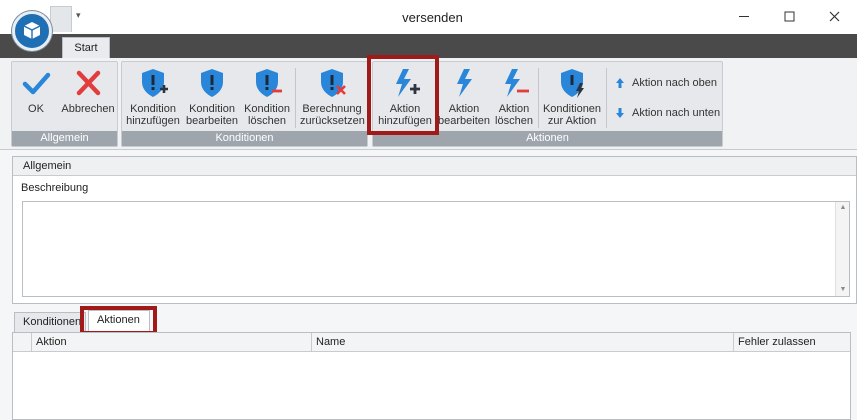 The image size is (865, 420). Describe the element at coordinates (432, 17) in the screenshot. I see `title-bar: ▾ versenden` at that location.